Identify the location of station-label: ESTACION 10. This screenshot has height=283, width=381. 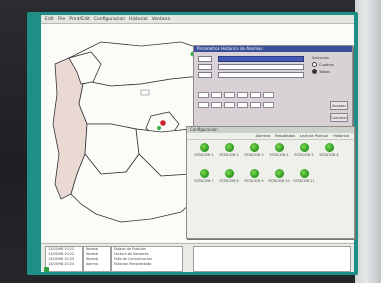
(279, 181).